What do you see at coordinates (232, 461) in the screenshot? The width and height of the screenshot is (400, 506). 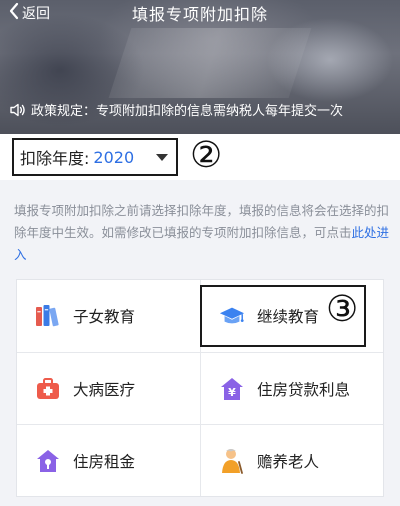 I see `elderly-person-icon` at bounding box center [232, 461].